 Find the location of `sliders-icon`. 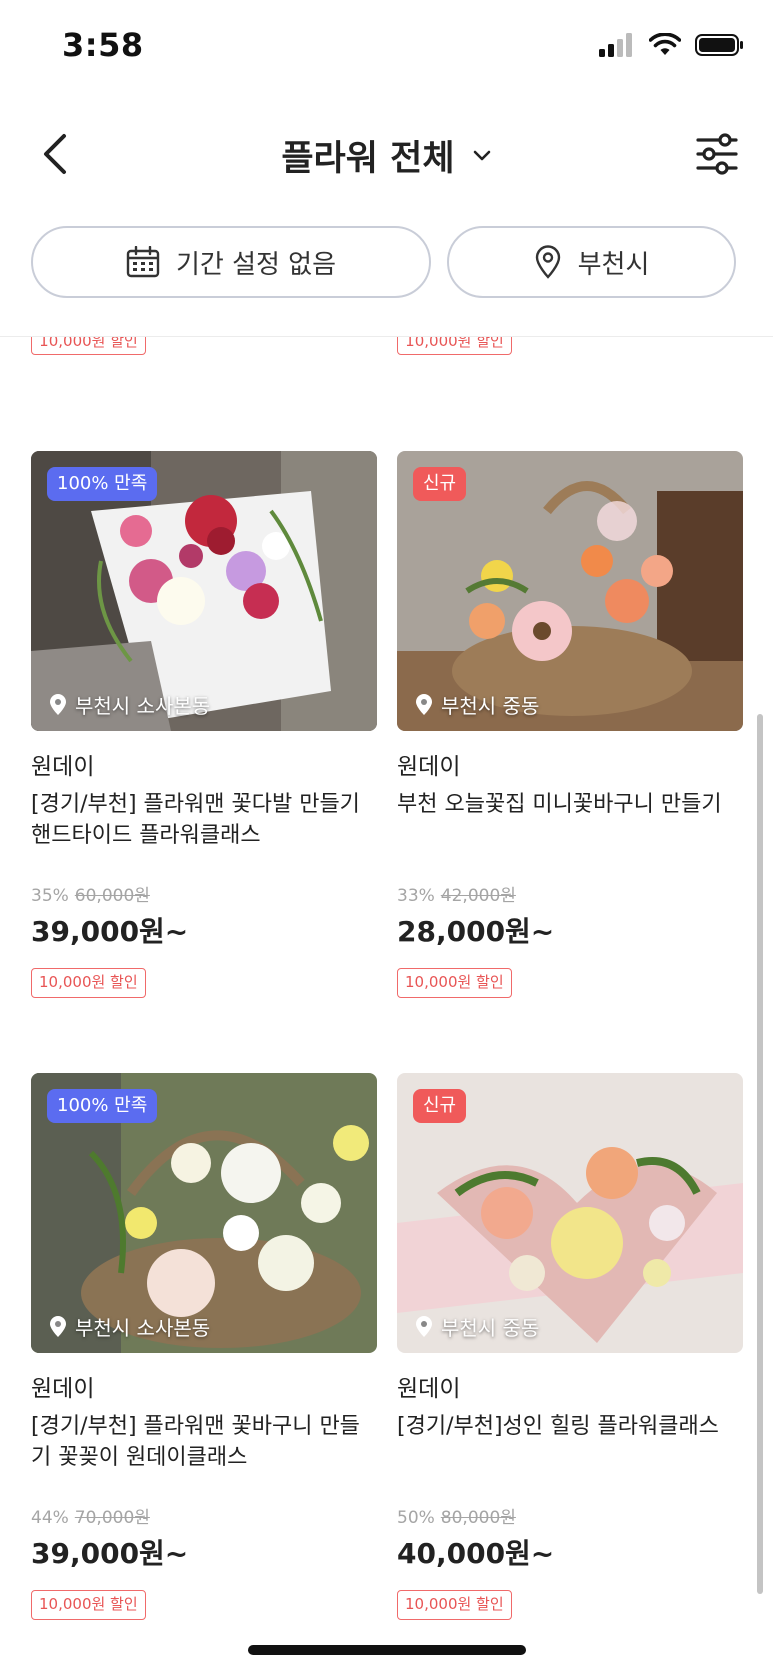

sliders-icon is located at coordinates (717, 154).